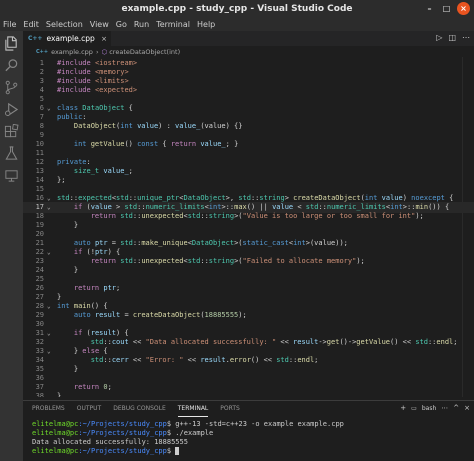 The height and width of the screenshot is (461, 474). I want to click on maximize-button: □, so click(446, 8).